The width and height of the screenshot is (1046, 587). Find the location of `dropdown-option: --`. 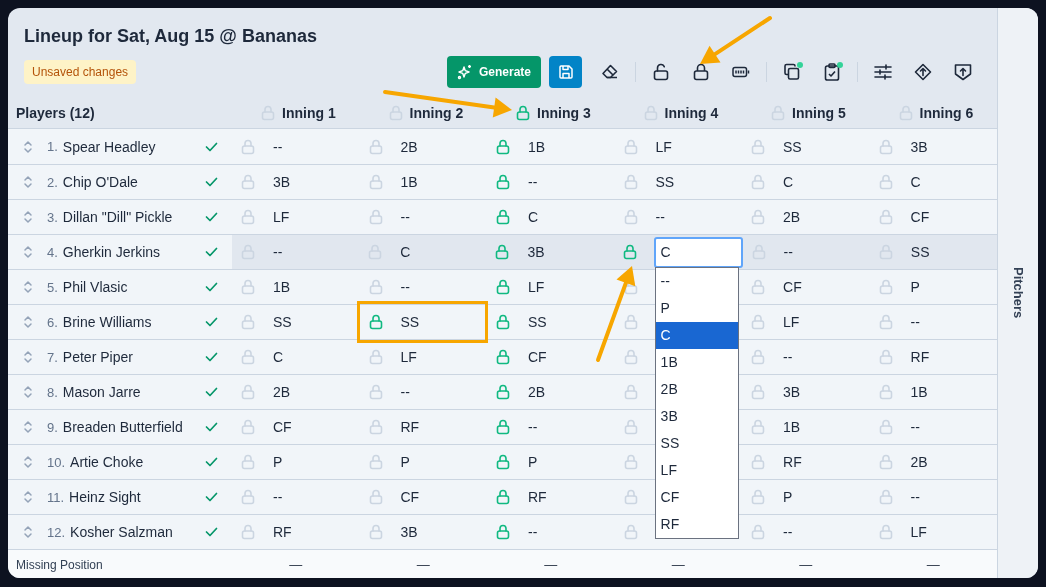

dropdown-option: -- is located at coordinates (696, 281).